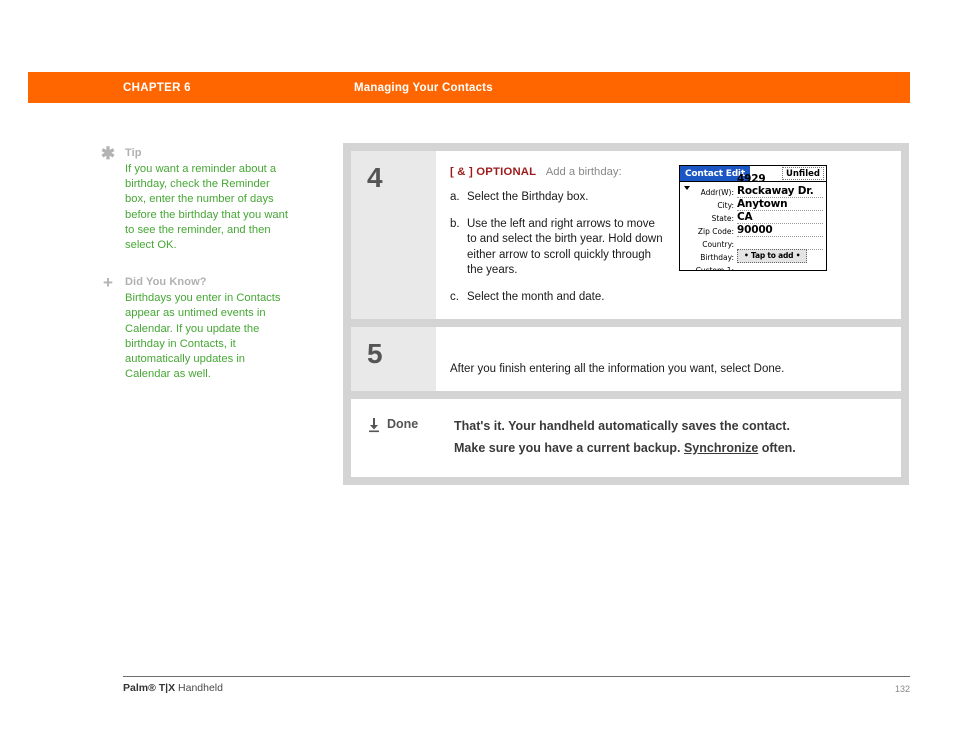  I want to click on palm-field-value: 90000, so click(780, 230).